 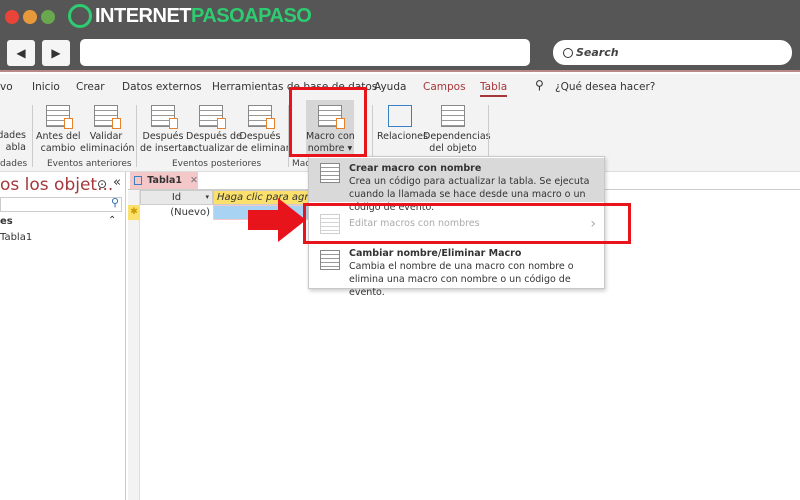 What do you see at coordinates (134, 345) in the screenshot?
I see `row-selector-column` at bounding box center [134, 345].